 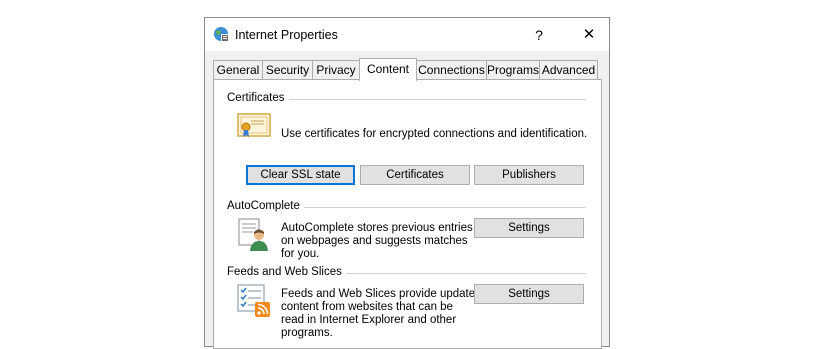 What do you see at coordinates (529, 294) in the screenshot?
I see `feeds-settings-button: Settings` at bounding box center [529, 294].